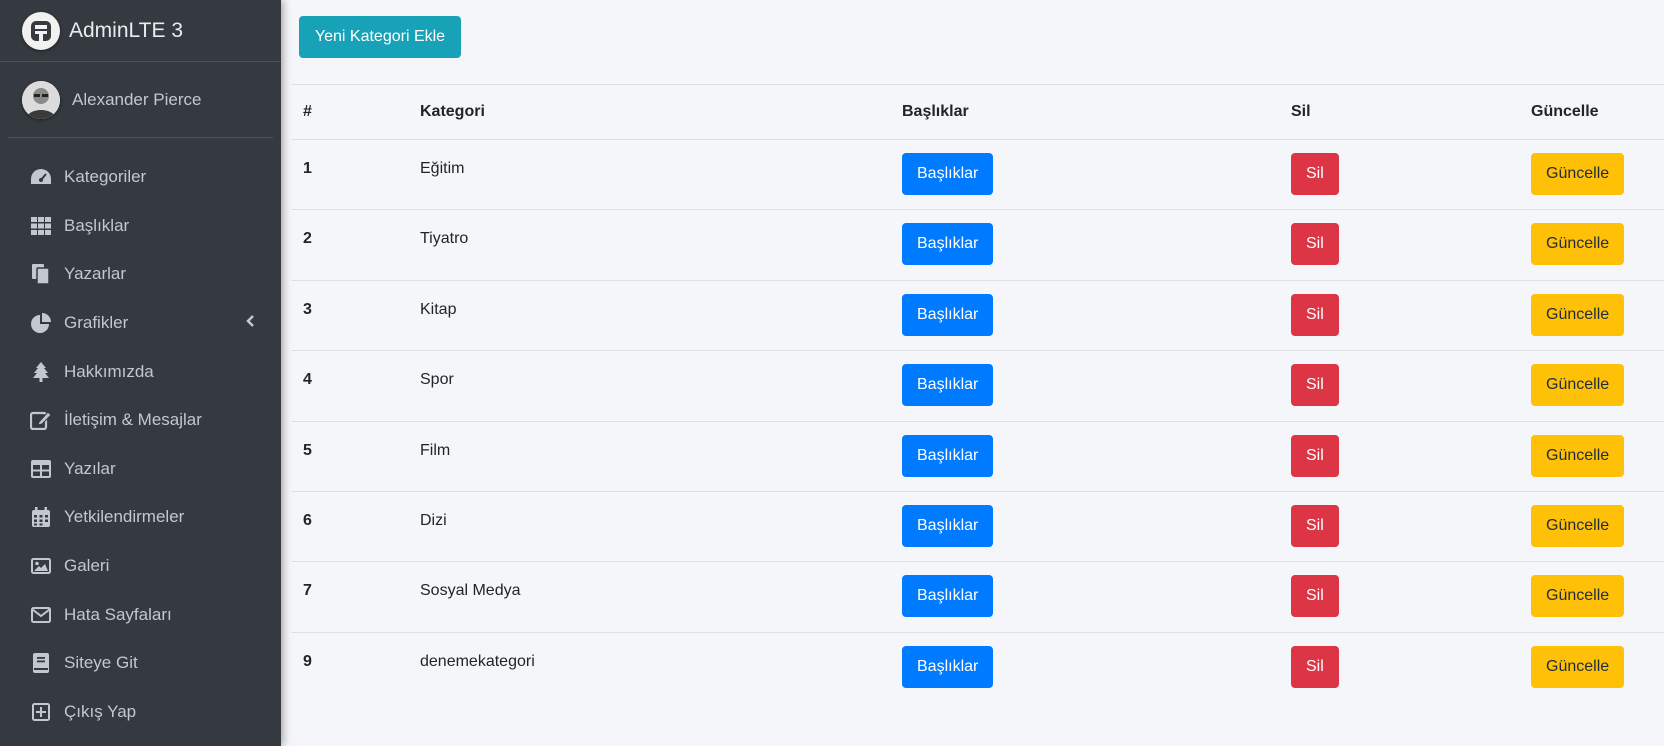  What do you see at coordinates (41, 615) in the screenshot?
I see `envelope-icon` at bounding box center [41, 615].